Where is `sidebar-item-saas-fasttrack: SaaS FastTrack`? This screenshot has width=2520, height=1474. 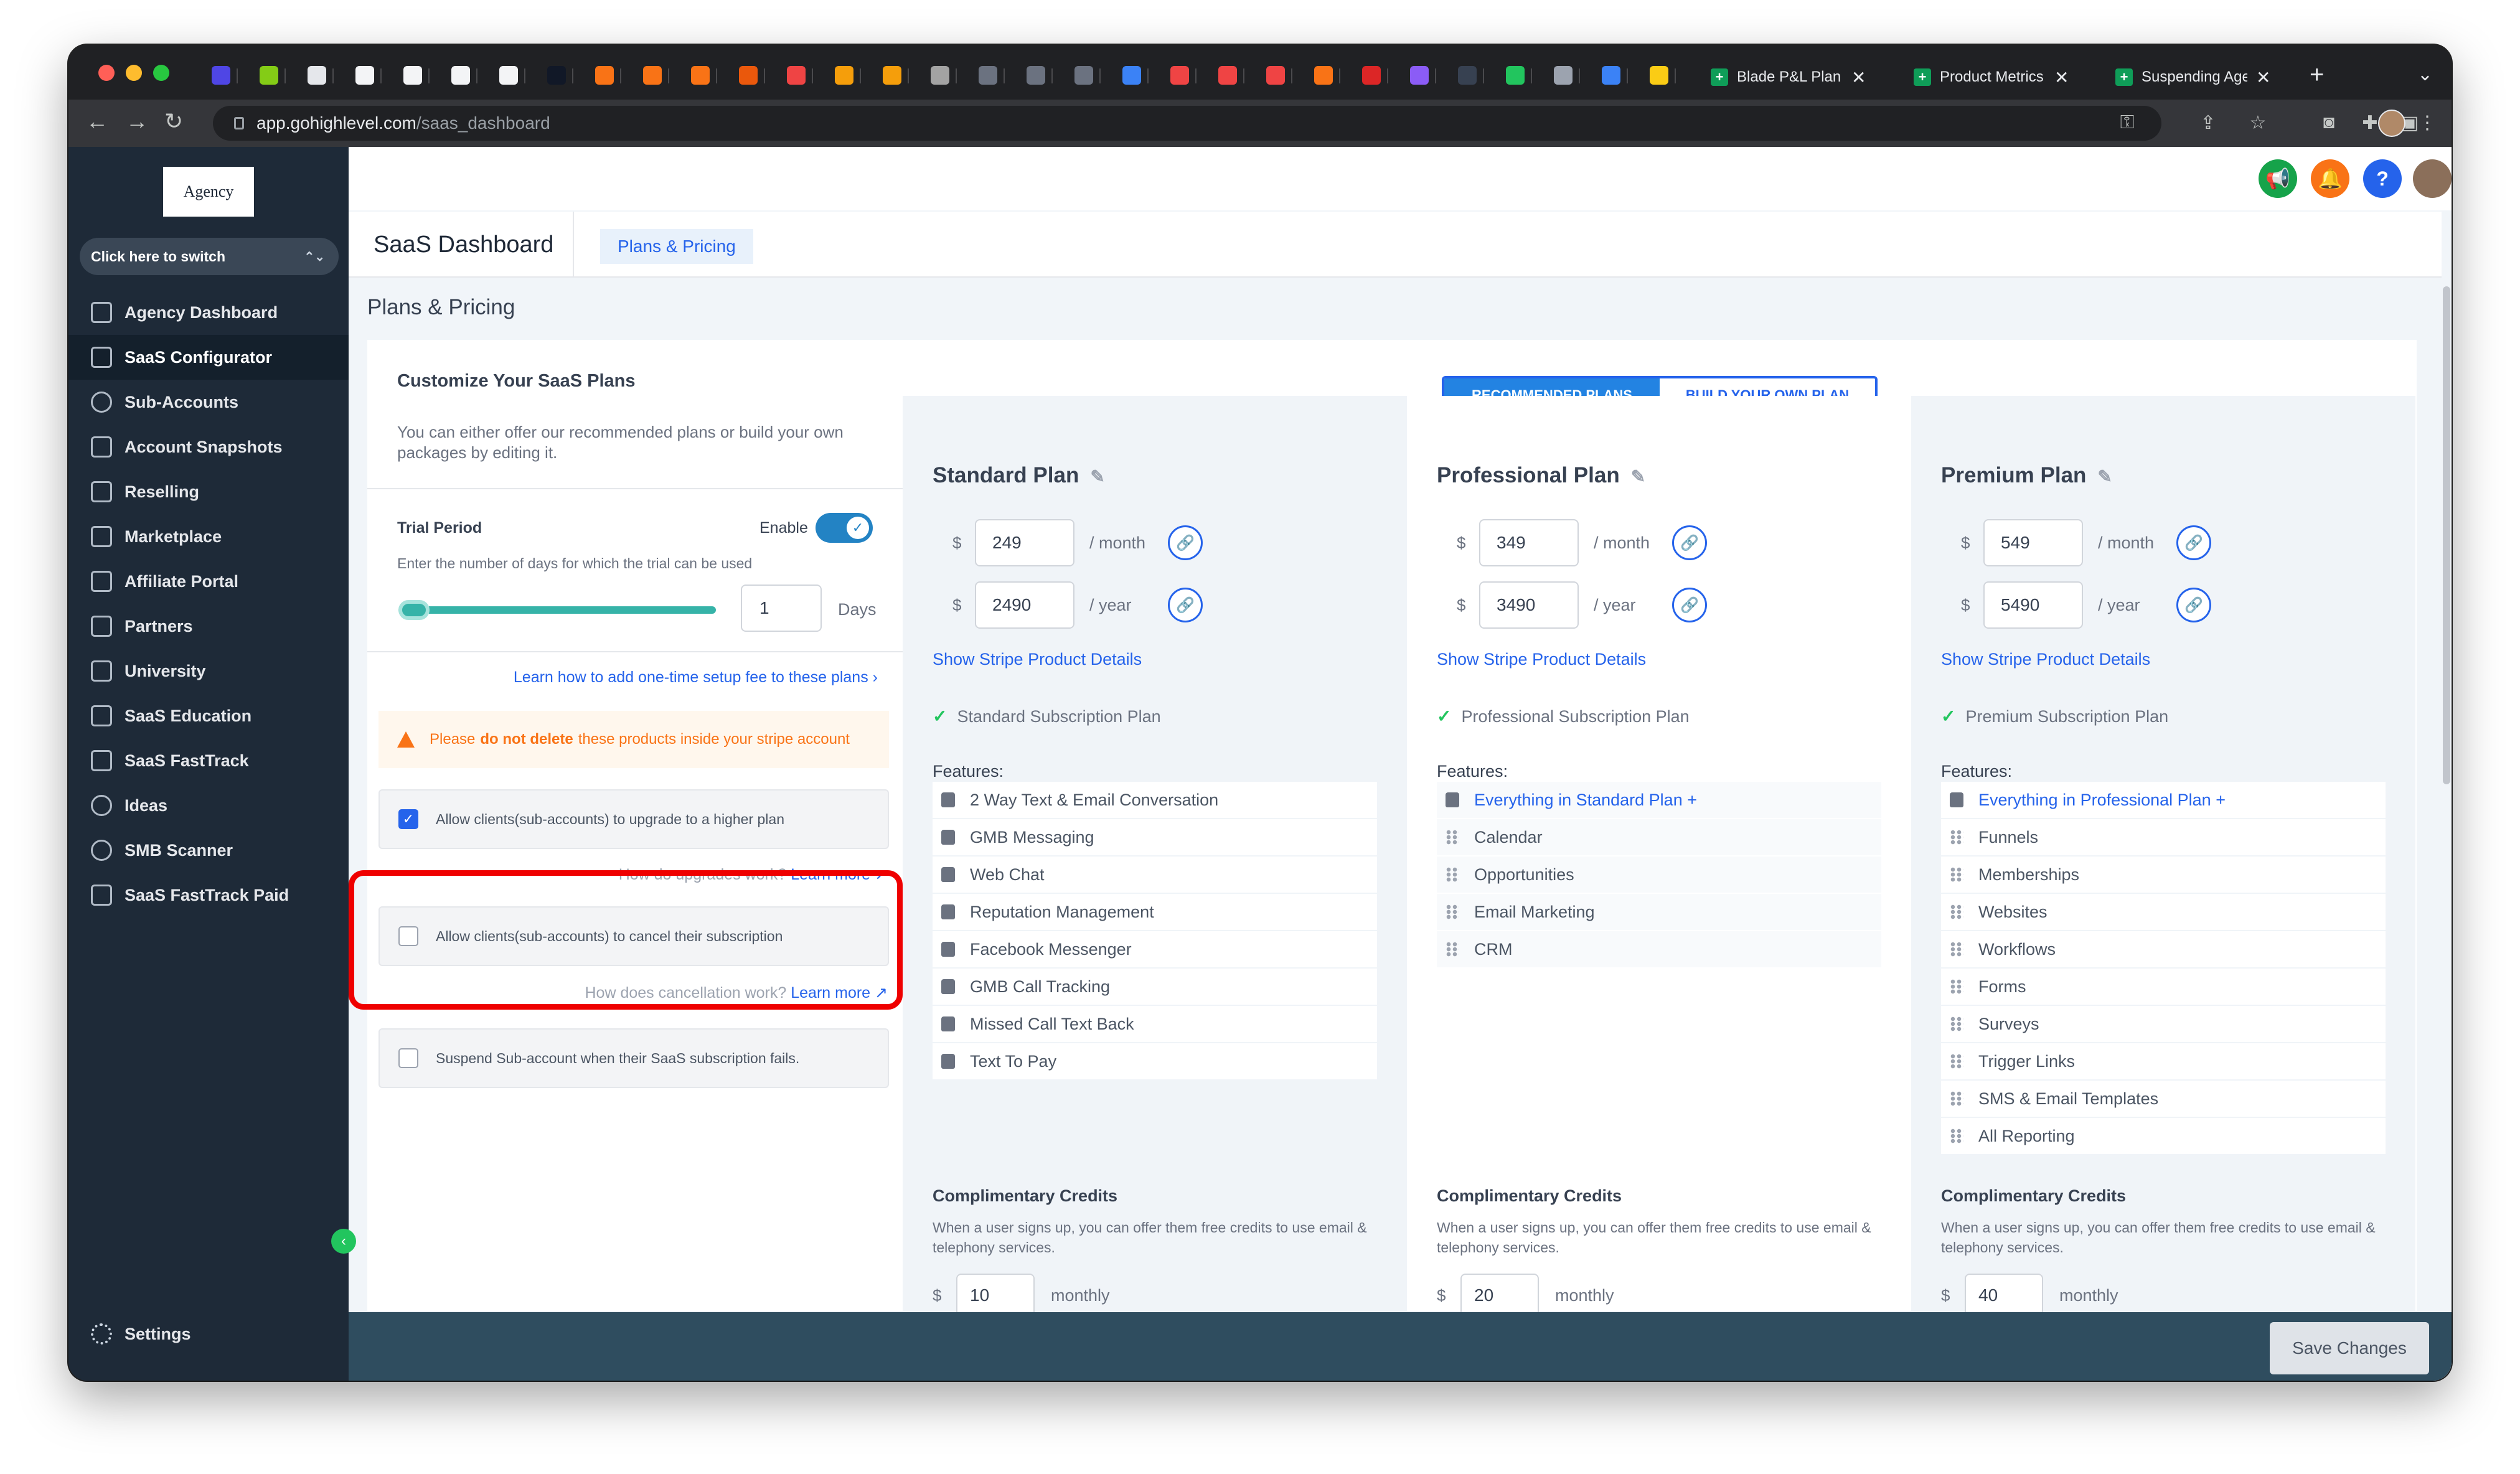 sidebar-item-saas-fasttrack: SaaS FastTrack is located at coordinates (208, 760).